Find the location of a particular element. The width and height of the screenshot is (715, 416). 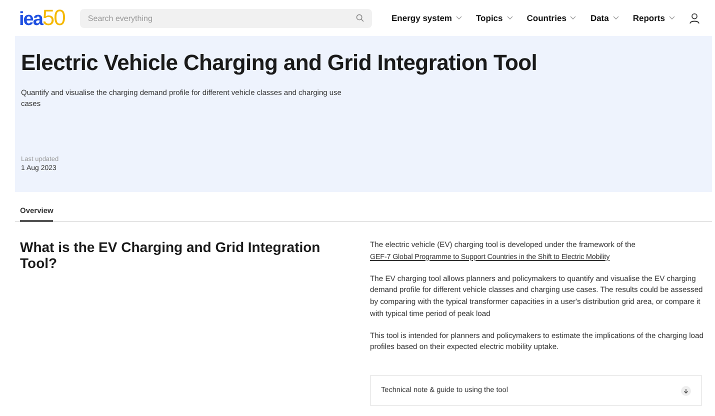

section-heading: What is the EV Charging and Grid Integration Tool? is located at coordinates (171, 256).